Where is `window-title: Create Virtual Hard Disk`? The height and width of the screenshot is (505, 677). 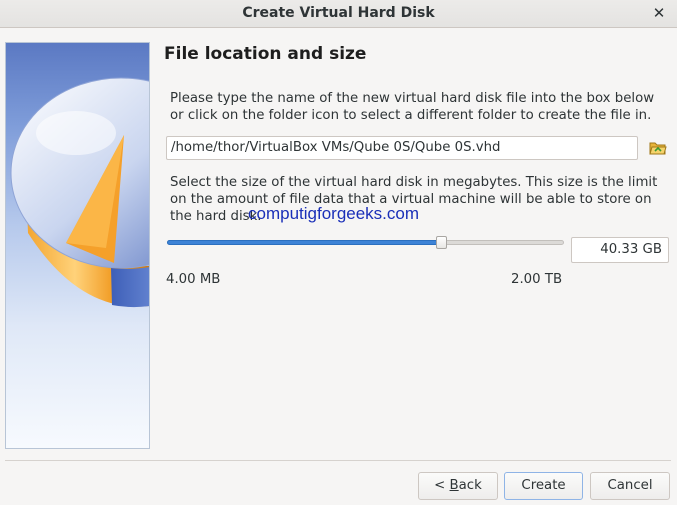 window-title: Create Virtual Hard Disk is located at coordinates (338, 13).